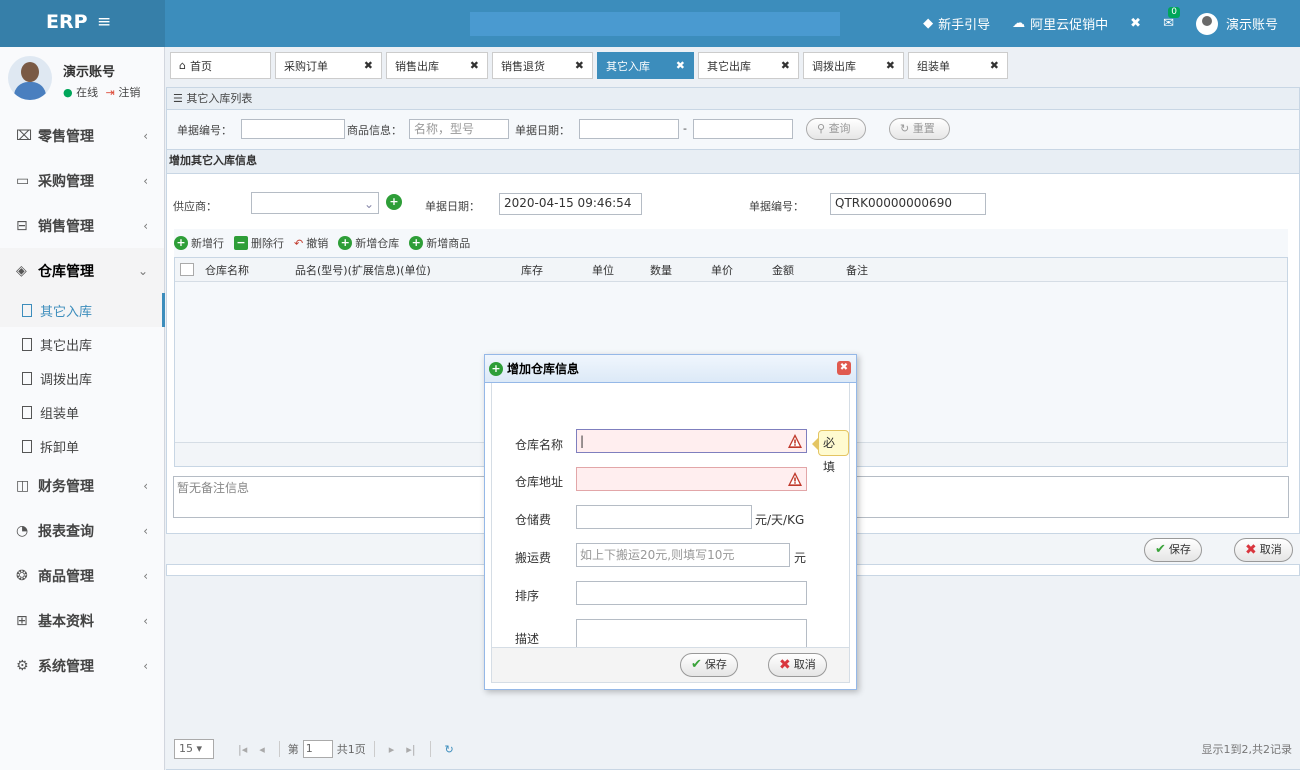  I want to click on account-menu: 演示账号, so click(1236, 23).